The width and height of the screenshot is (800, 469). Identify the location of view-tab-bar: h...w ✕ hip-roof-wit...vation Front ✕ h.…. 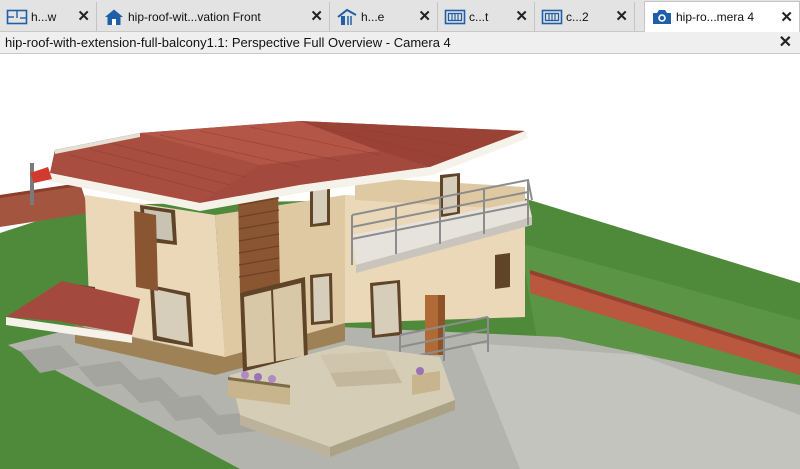
(400, 16).